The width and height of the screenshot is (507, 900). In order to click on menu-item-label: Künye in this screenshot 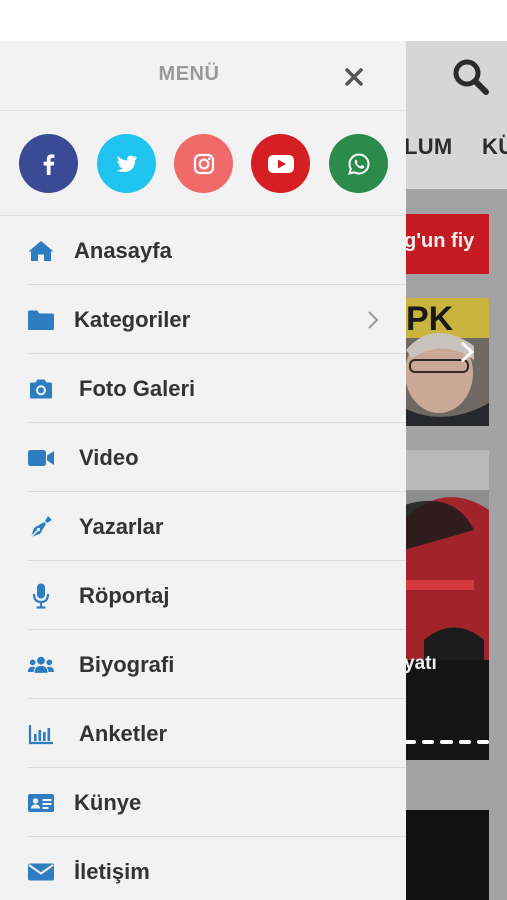, I will do `click(108, 802)`.